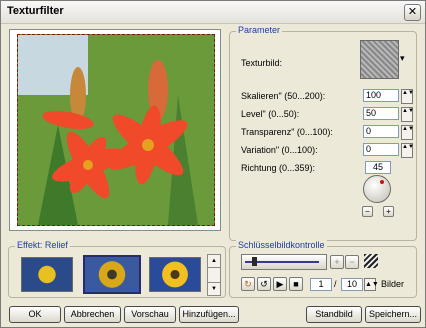 This screenshot has height=328, width=426. What do you see at coordinates (150, 314) in the screenshot?
I see `preview-button: Vorschau` at bounding box center [150, 314].